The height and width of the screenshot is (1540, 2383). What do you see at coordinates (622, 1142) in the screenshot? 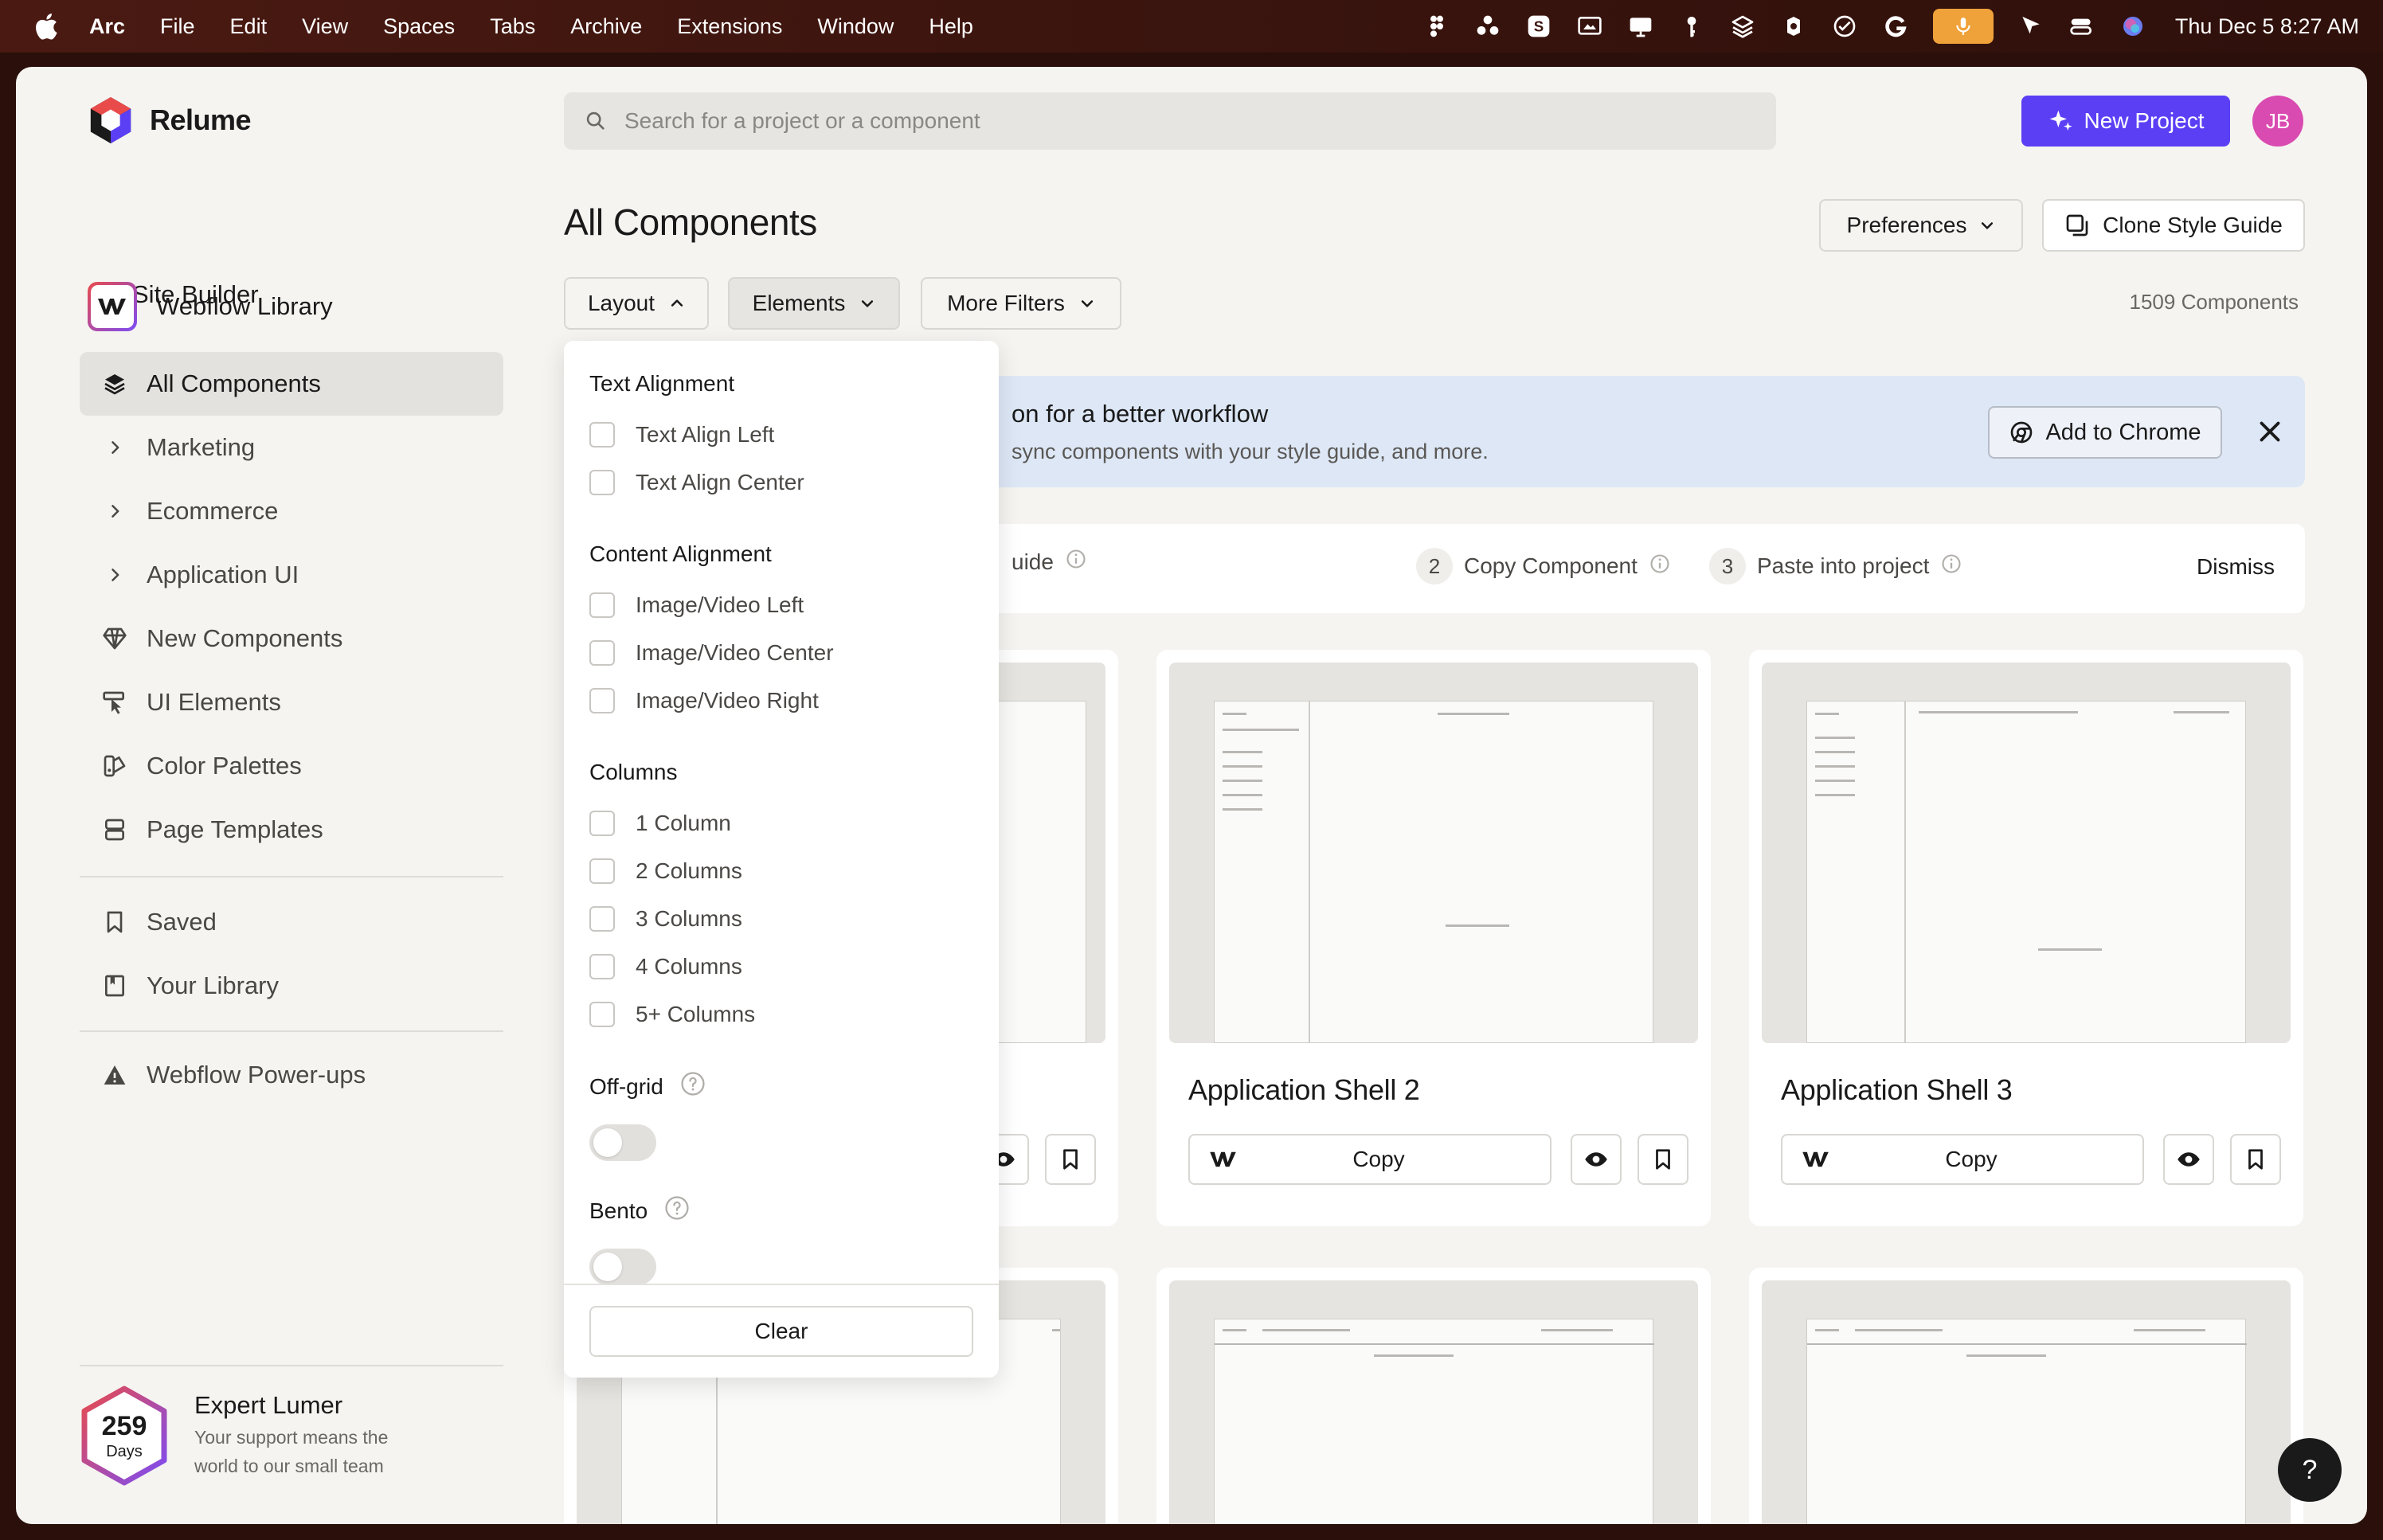
I see `off-grid-toggle` at bounding box center [622, 1142].